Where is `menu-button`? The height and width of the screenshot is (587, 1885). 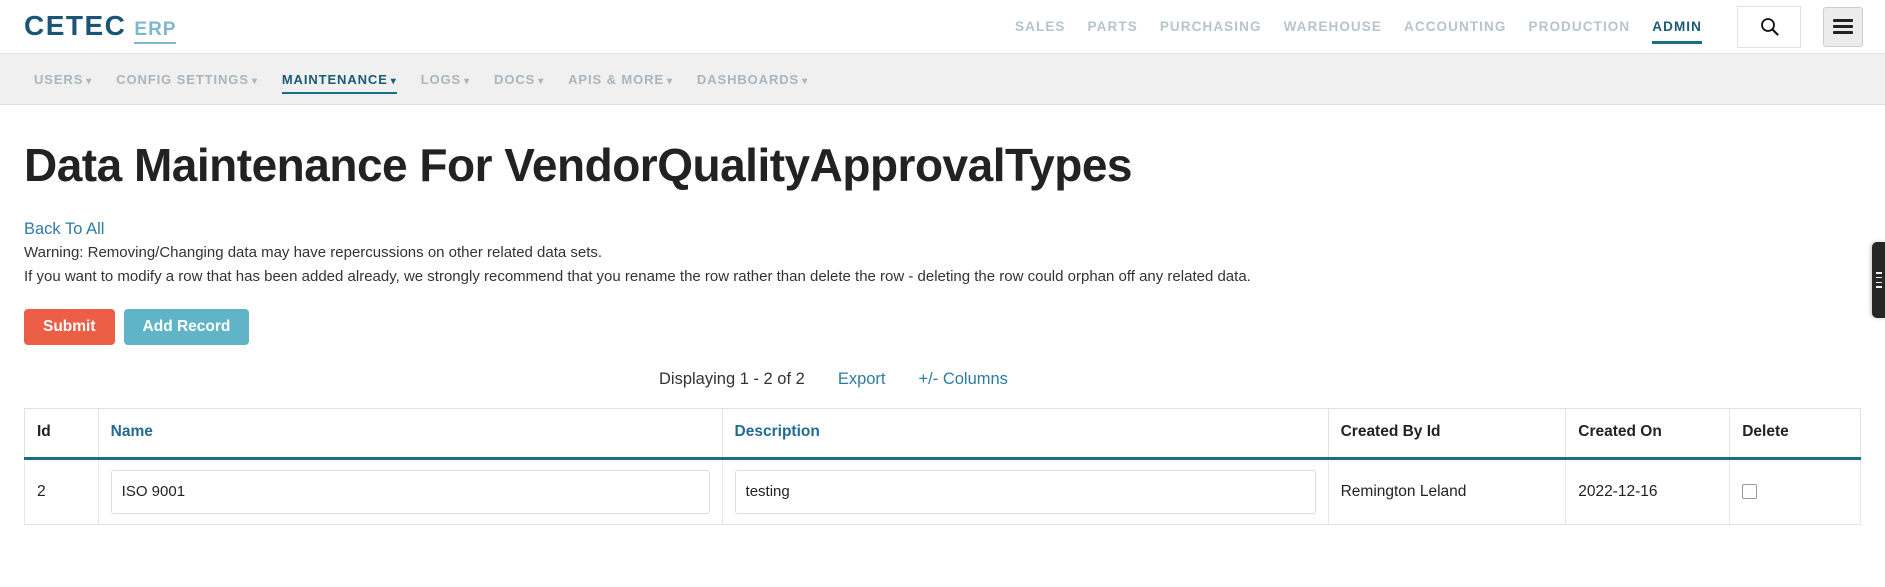 menu-button is located at coordinates (1843, 26).